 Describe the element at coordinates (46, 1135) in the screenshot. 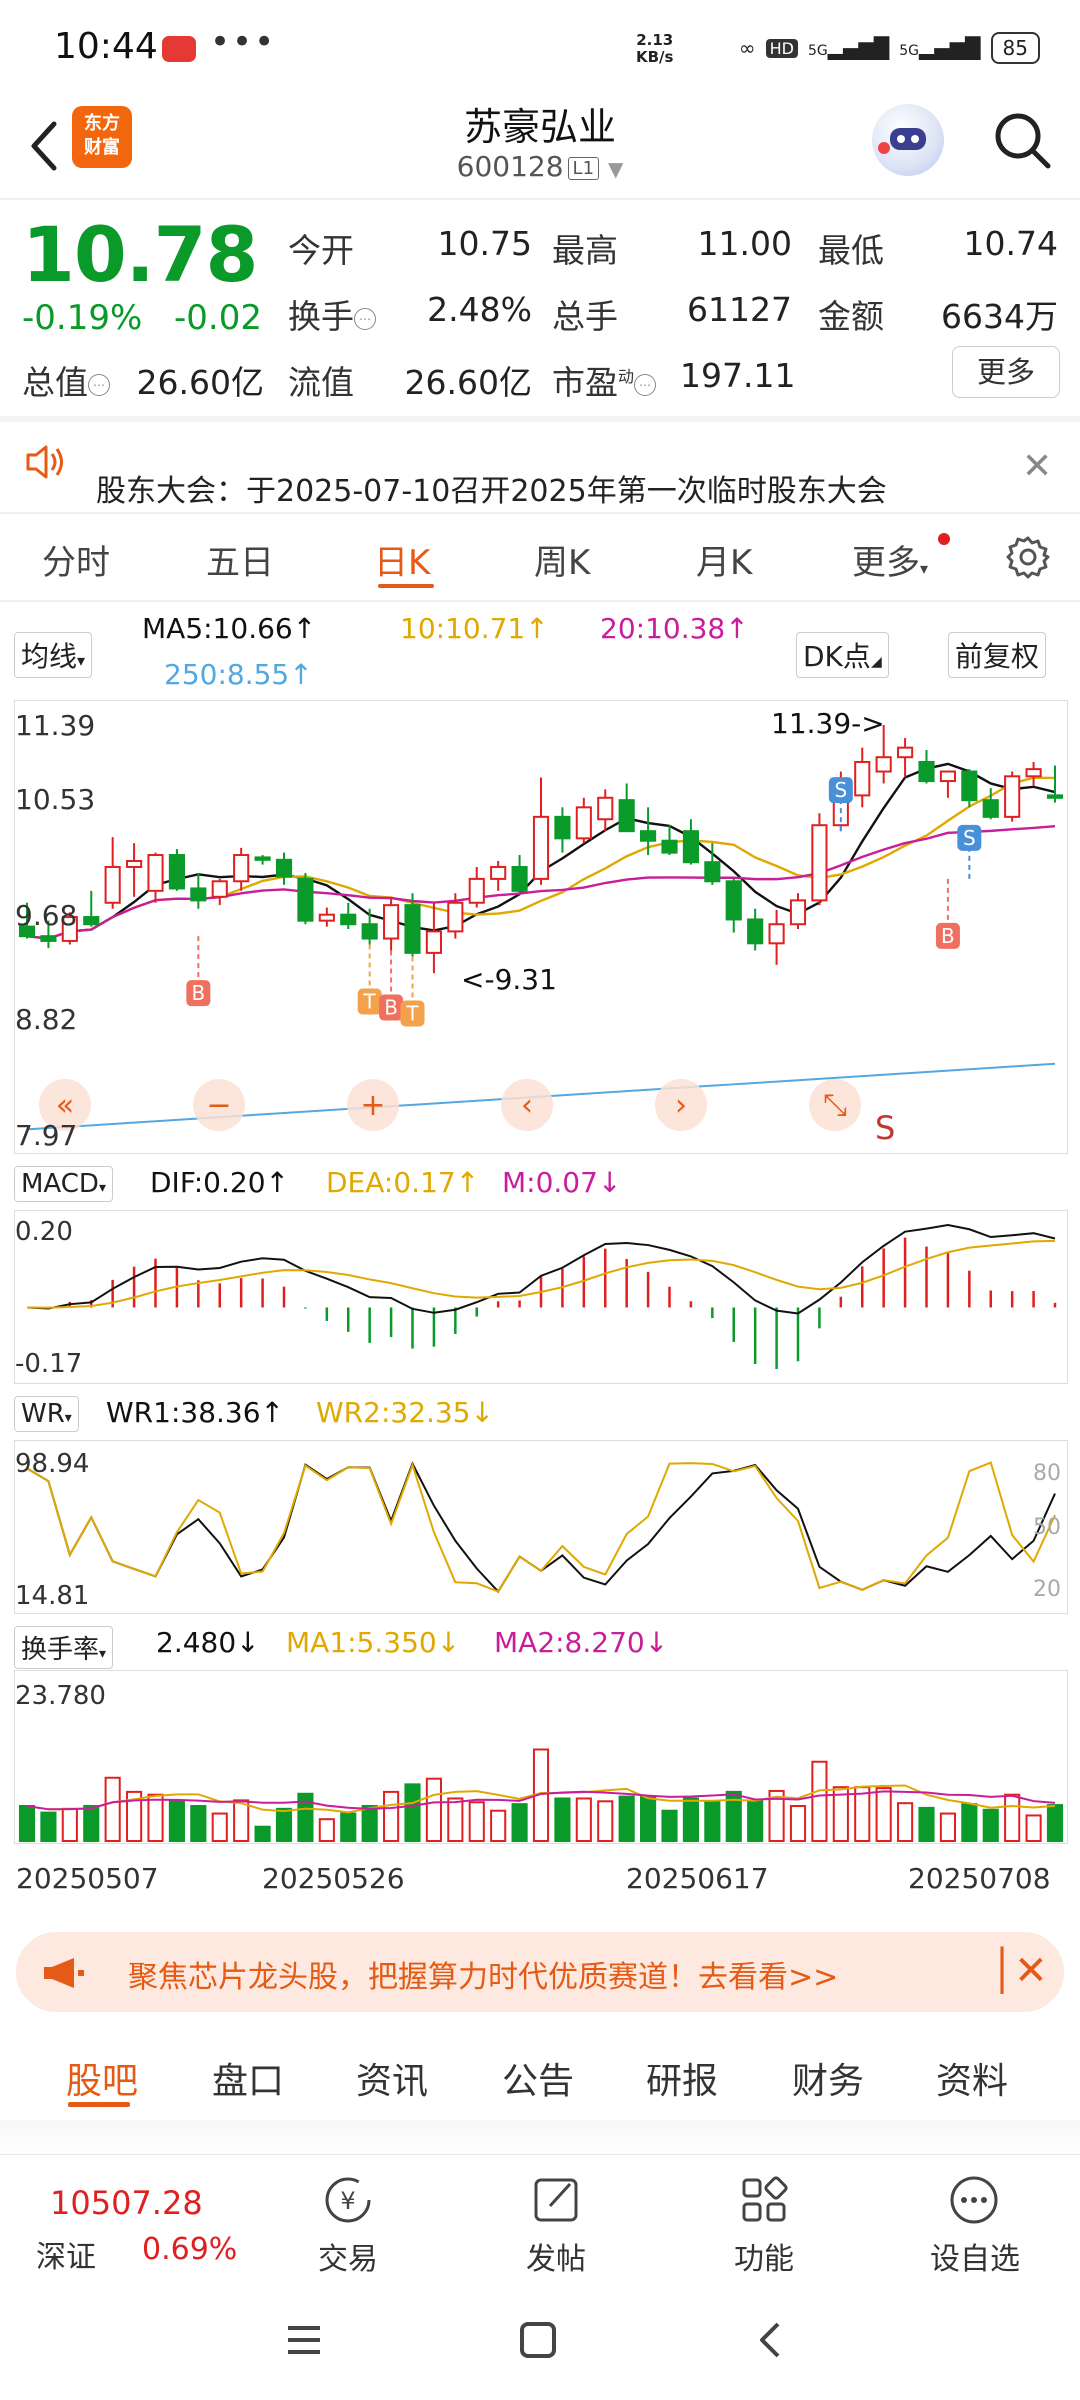

I see `y-axis-bottom: 7.97` at that location.